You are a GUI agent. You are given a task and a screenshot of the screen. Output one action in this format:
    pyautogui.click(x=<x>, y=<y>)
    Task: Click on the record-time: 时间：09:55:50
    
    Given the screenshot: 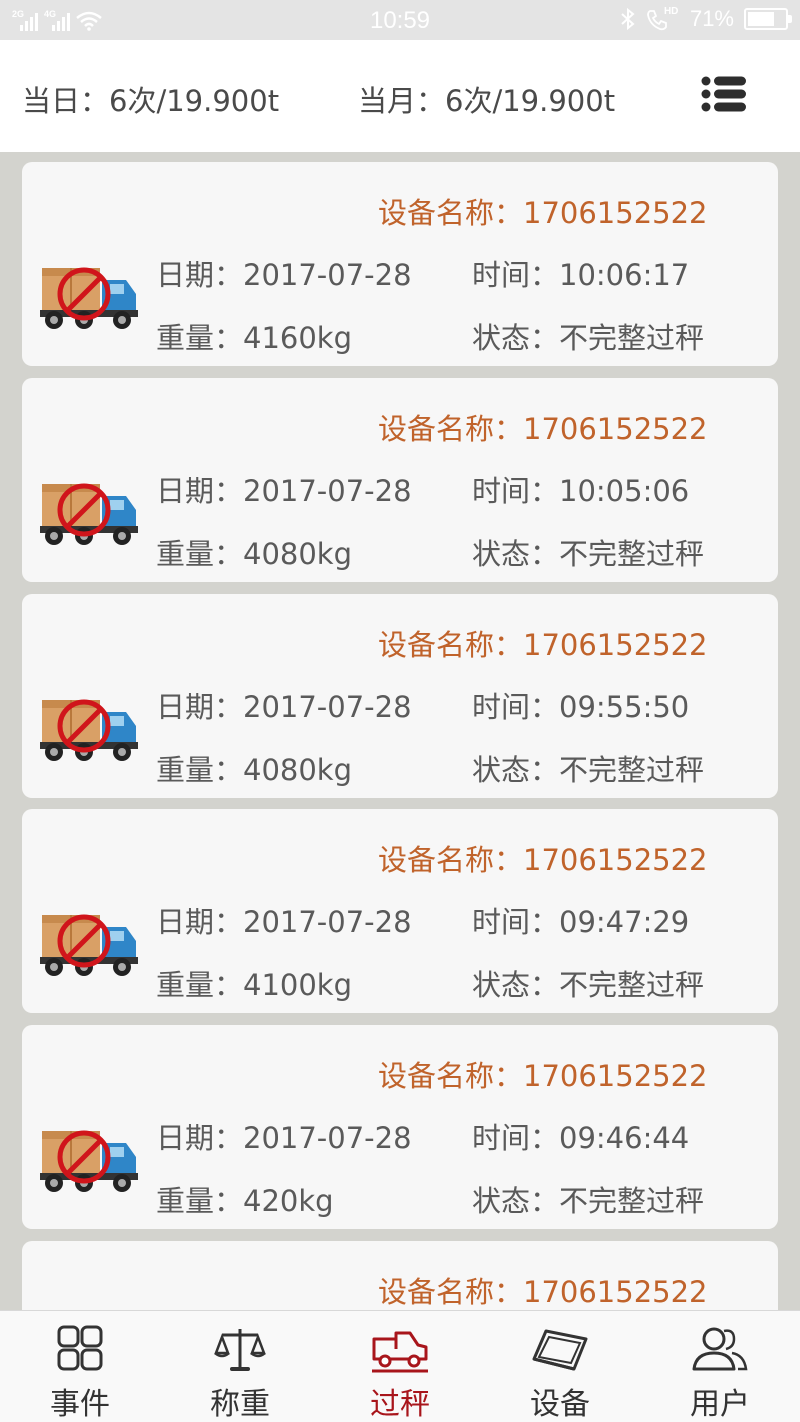 What is the action you would take?
    pyautogui.click(x=581, y=707)
    